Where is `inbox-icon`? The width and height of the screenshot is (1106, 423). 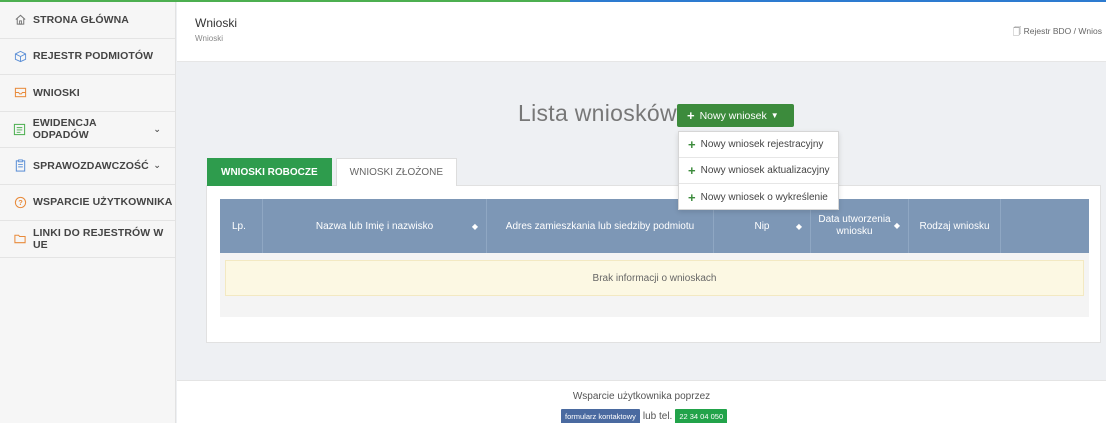 inbox-icon is located at coordinates (20, 93).